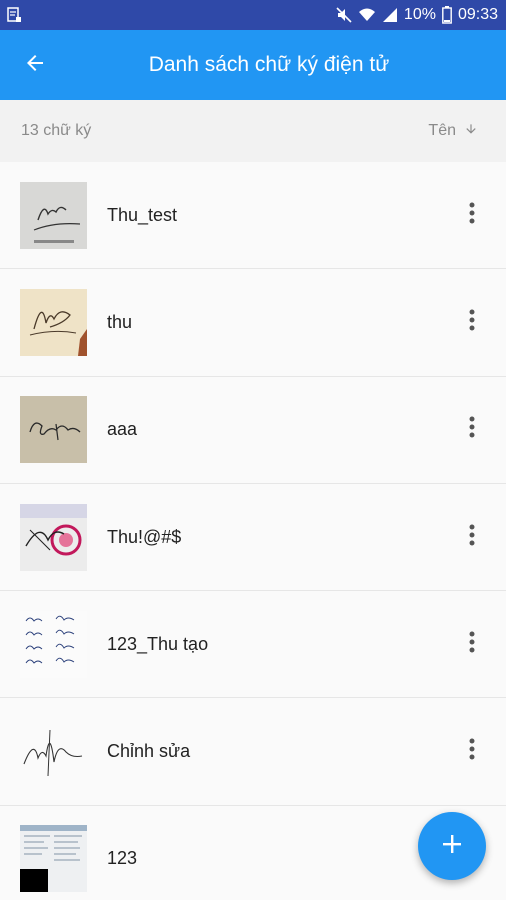 The height and width of the screenshot is (900, 506). Describe the element at coordinates (269, 64) in the screenshot. I see `page-title: Danh sách chữ ký điện tử` at that location.